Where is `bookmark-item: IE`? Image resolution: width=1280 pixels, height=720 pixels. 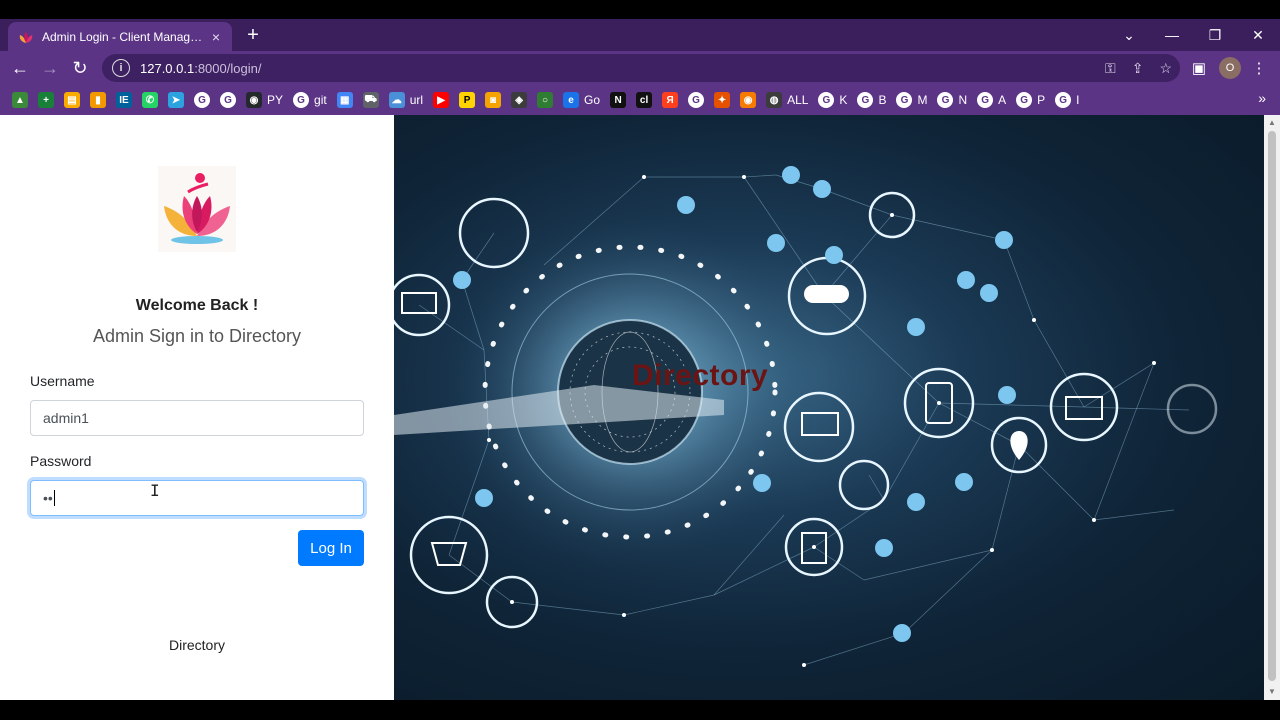
bookmark-item: IE is located at coordinates (124, 100).